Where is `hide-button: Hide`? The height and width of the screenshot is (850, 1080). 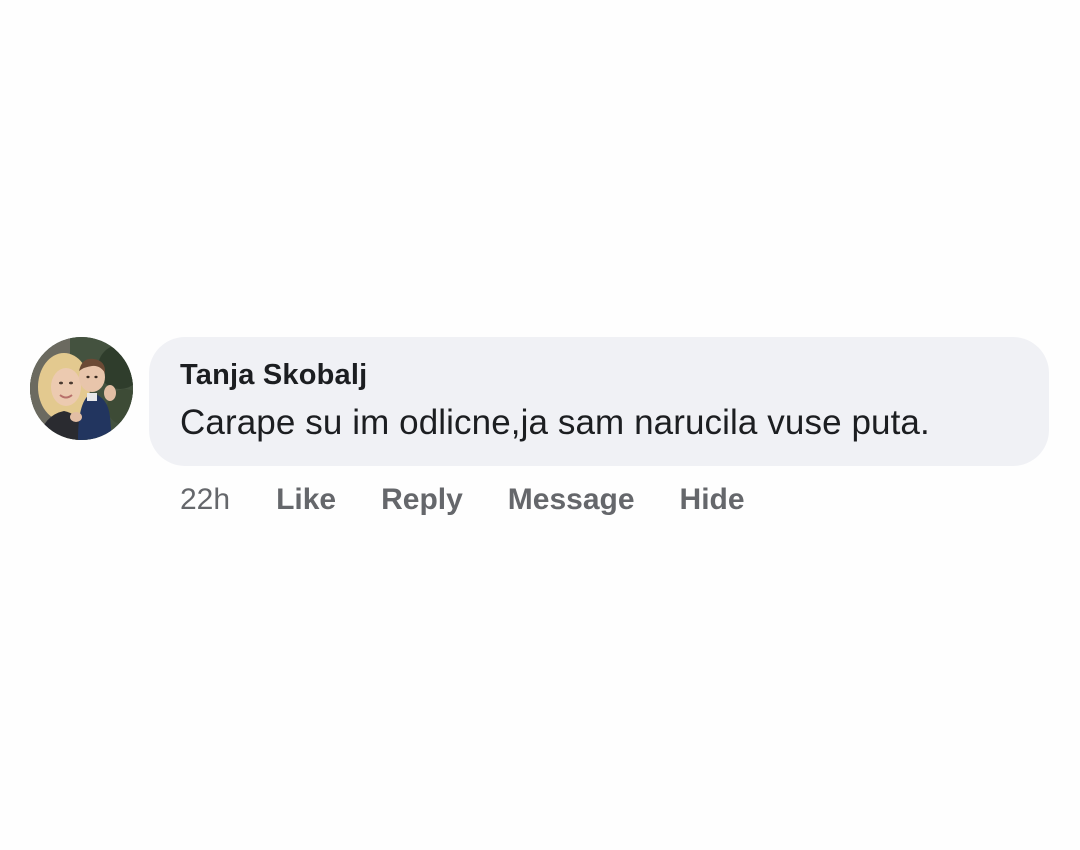 hide-button: Hide is located at coordinates (712, 500).